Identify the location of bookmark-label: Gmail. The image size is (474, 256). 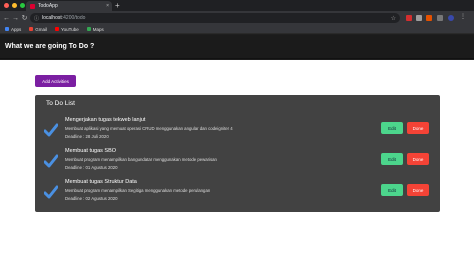
(41, 29).